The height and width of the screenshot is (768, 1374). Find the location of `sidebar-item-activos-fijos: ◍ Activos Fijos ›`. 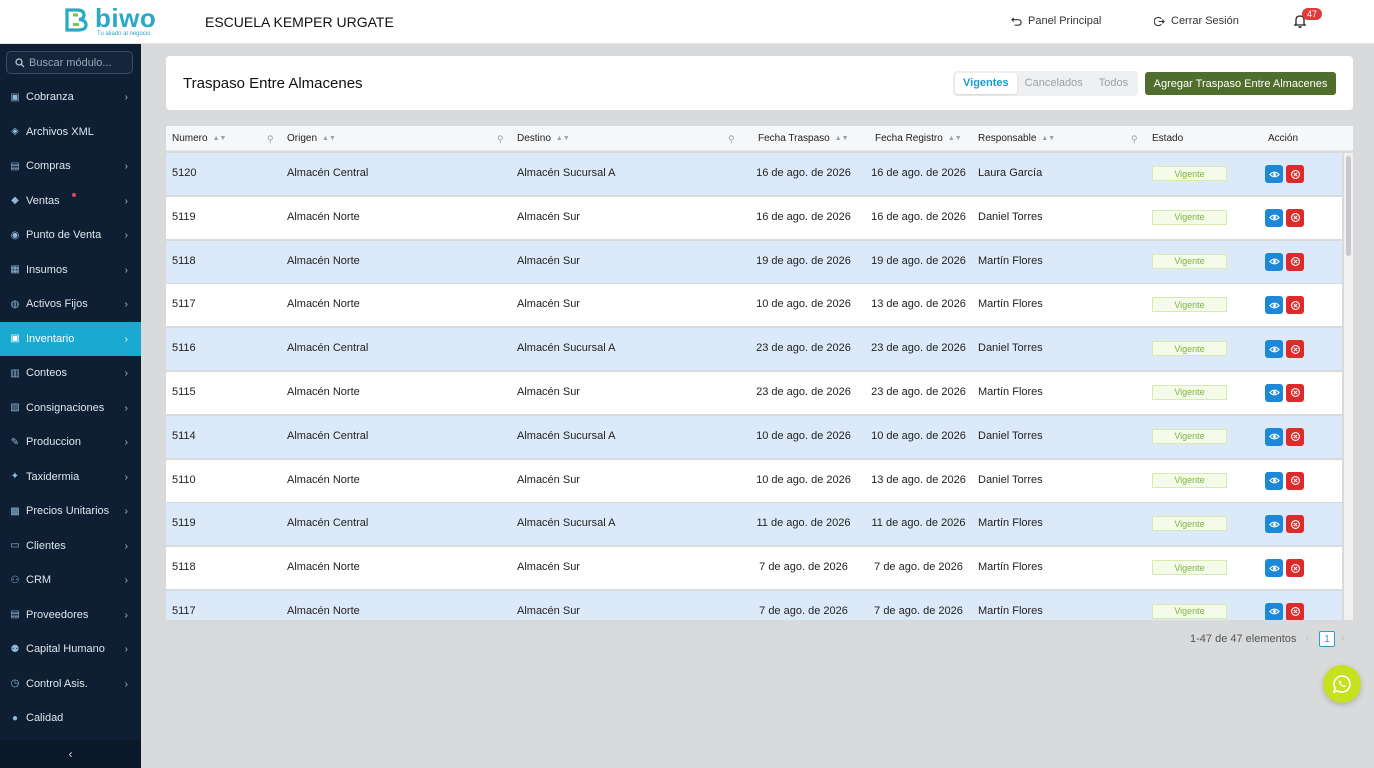

sidebar-item-activos-fijos: ◍ Activos Fijos › is located at coordinates (70, 304).